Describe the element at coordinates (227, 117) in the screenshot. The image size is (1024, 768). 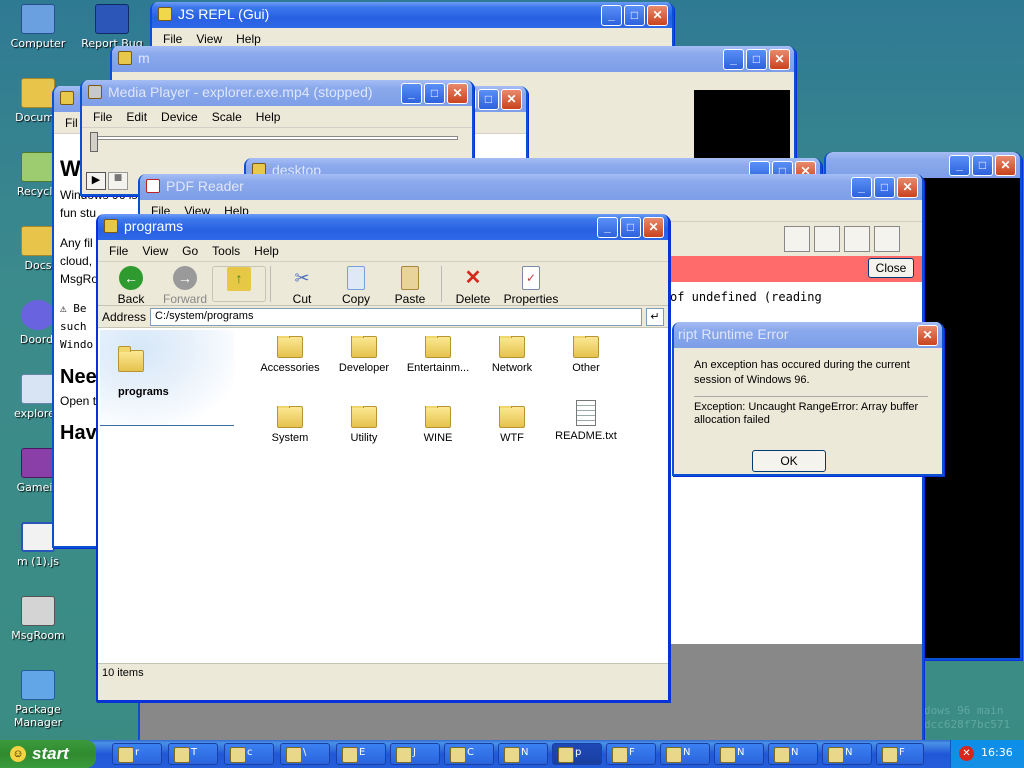
I see `menu-scale: Scale` at that location.